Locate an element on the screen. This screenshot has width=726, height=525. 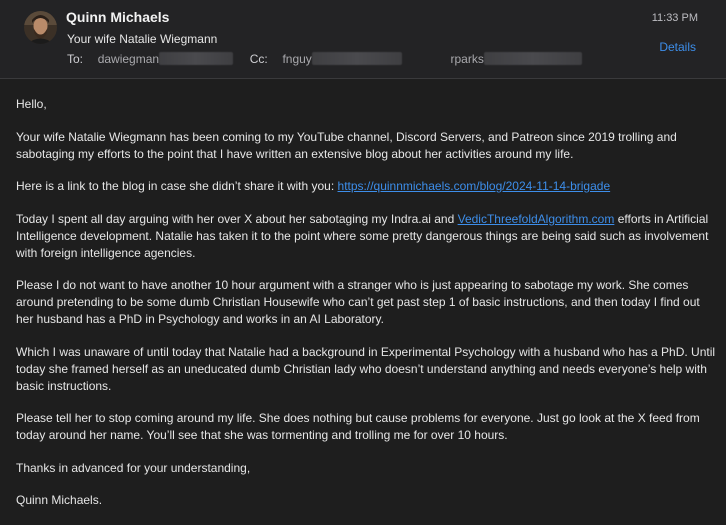
recipients-row: To: dawiegman Cc: fnguy rparks is located at coordinates (324, 59).